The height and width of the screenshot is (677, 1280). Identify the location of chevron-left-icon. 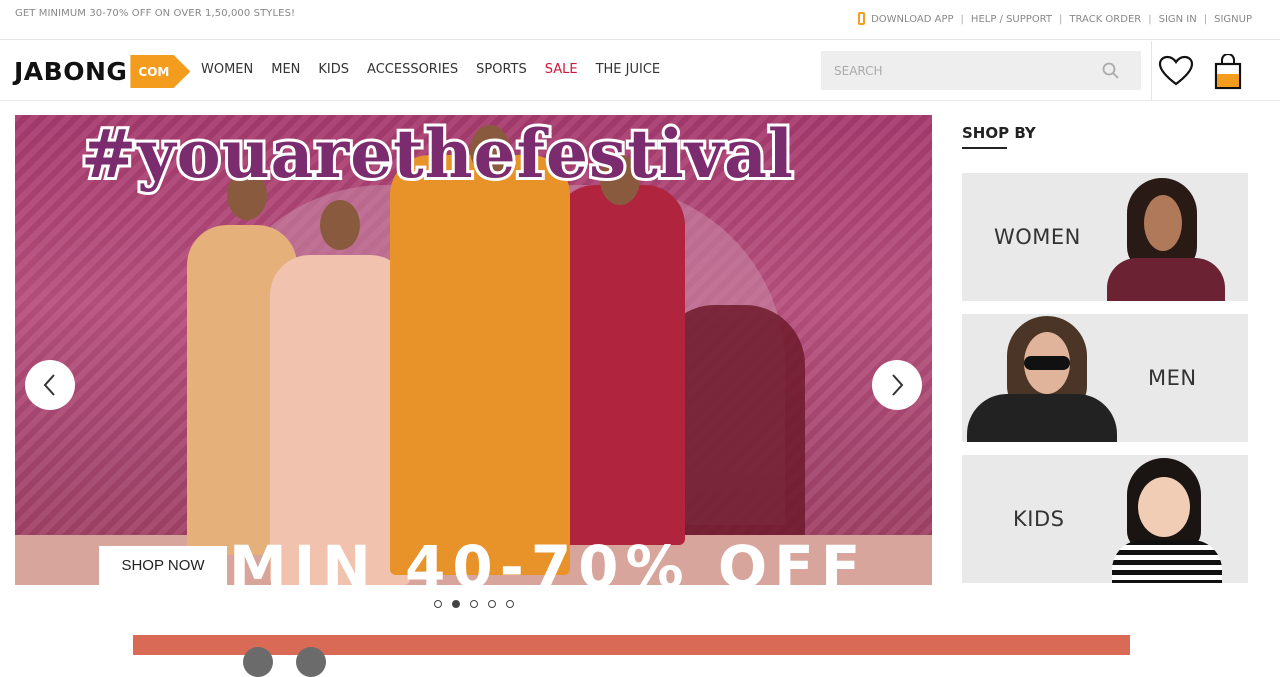
(49, 385).